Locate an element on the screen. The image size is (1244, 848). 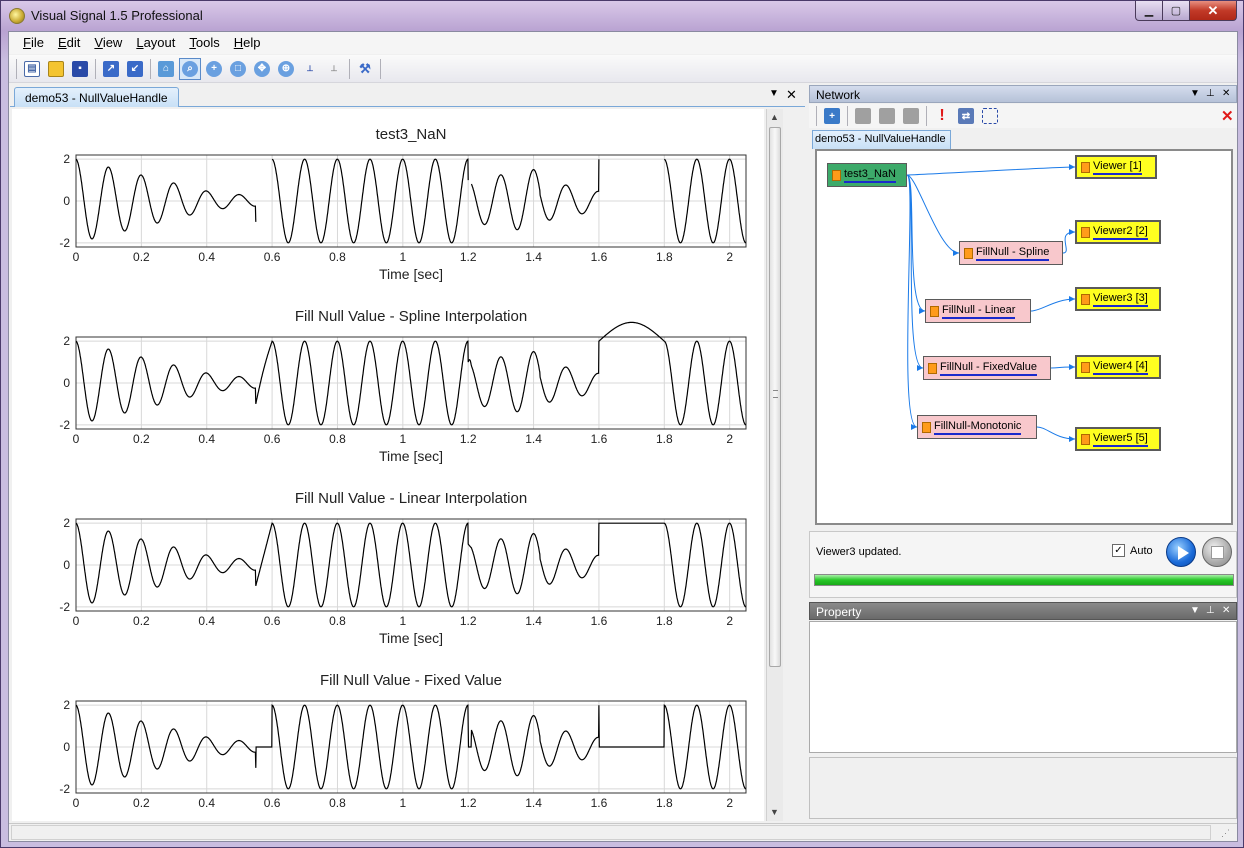
node-source: test3_NaN is located at coordinates (867, 175).